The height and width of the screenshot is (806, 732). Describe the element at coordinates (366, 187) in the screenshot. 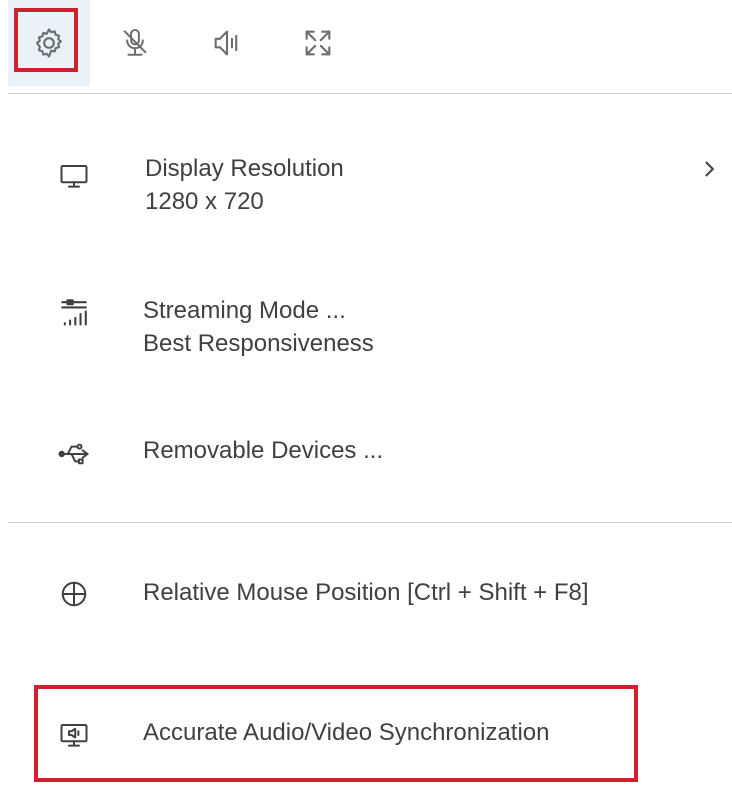

I see `display-resolution-item: Display Resolution 1280 x 720` at that location.